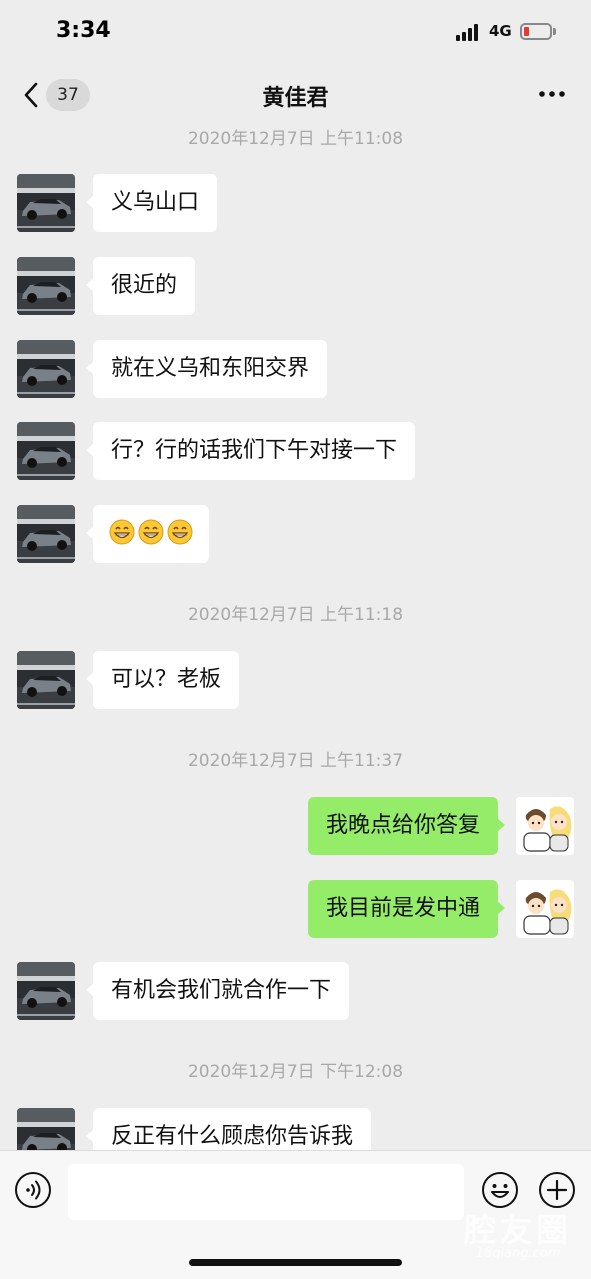 This screenshot has height=1279, width=591. I want to click on smiley-icon, so click(500, 1190).